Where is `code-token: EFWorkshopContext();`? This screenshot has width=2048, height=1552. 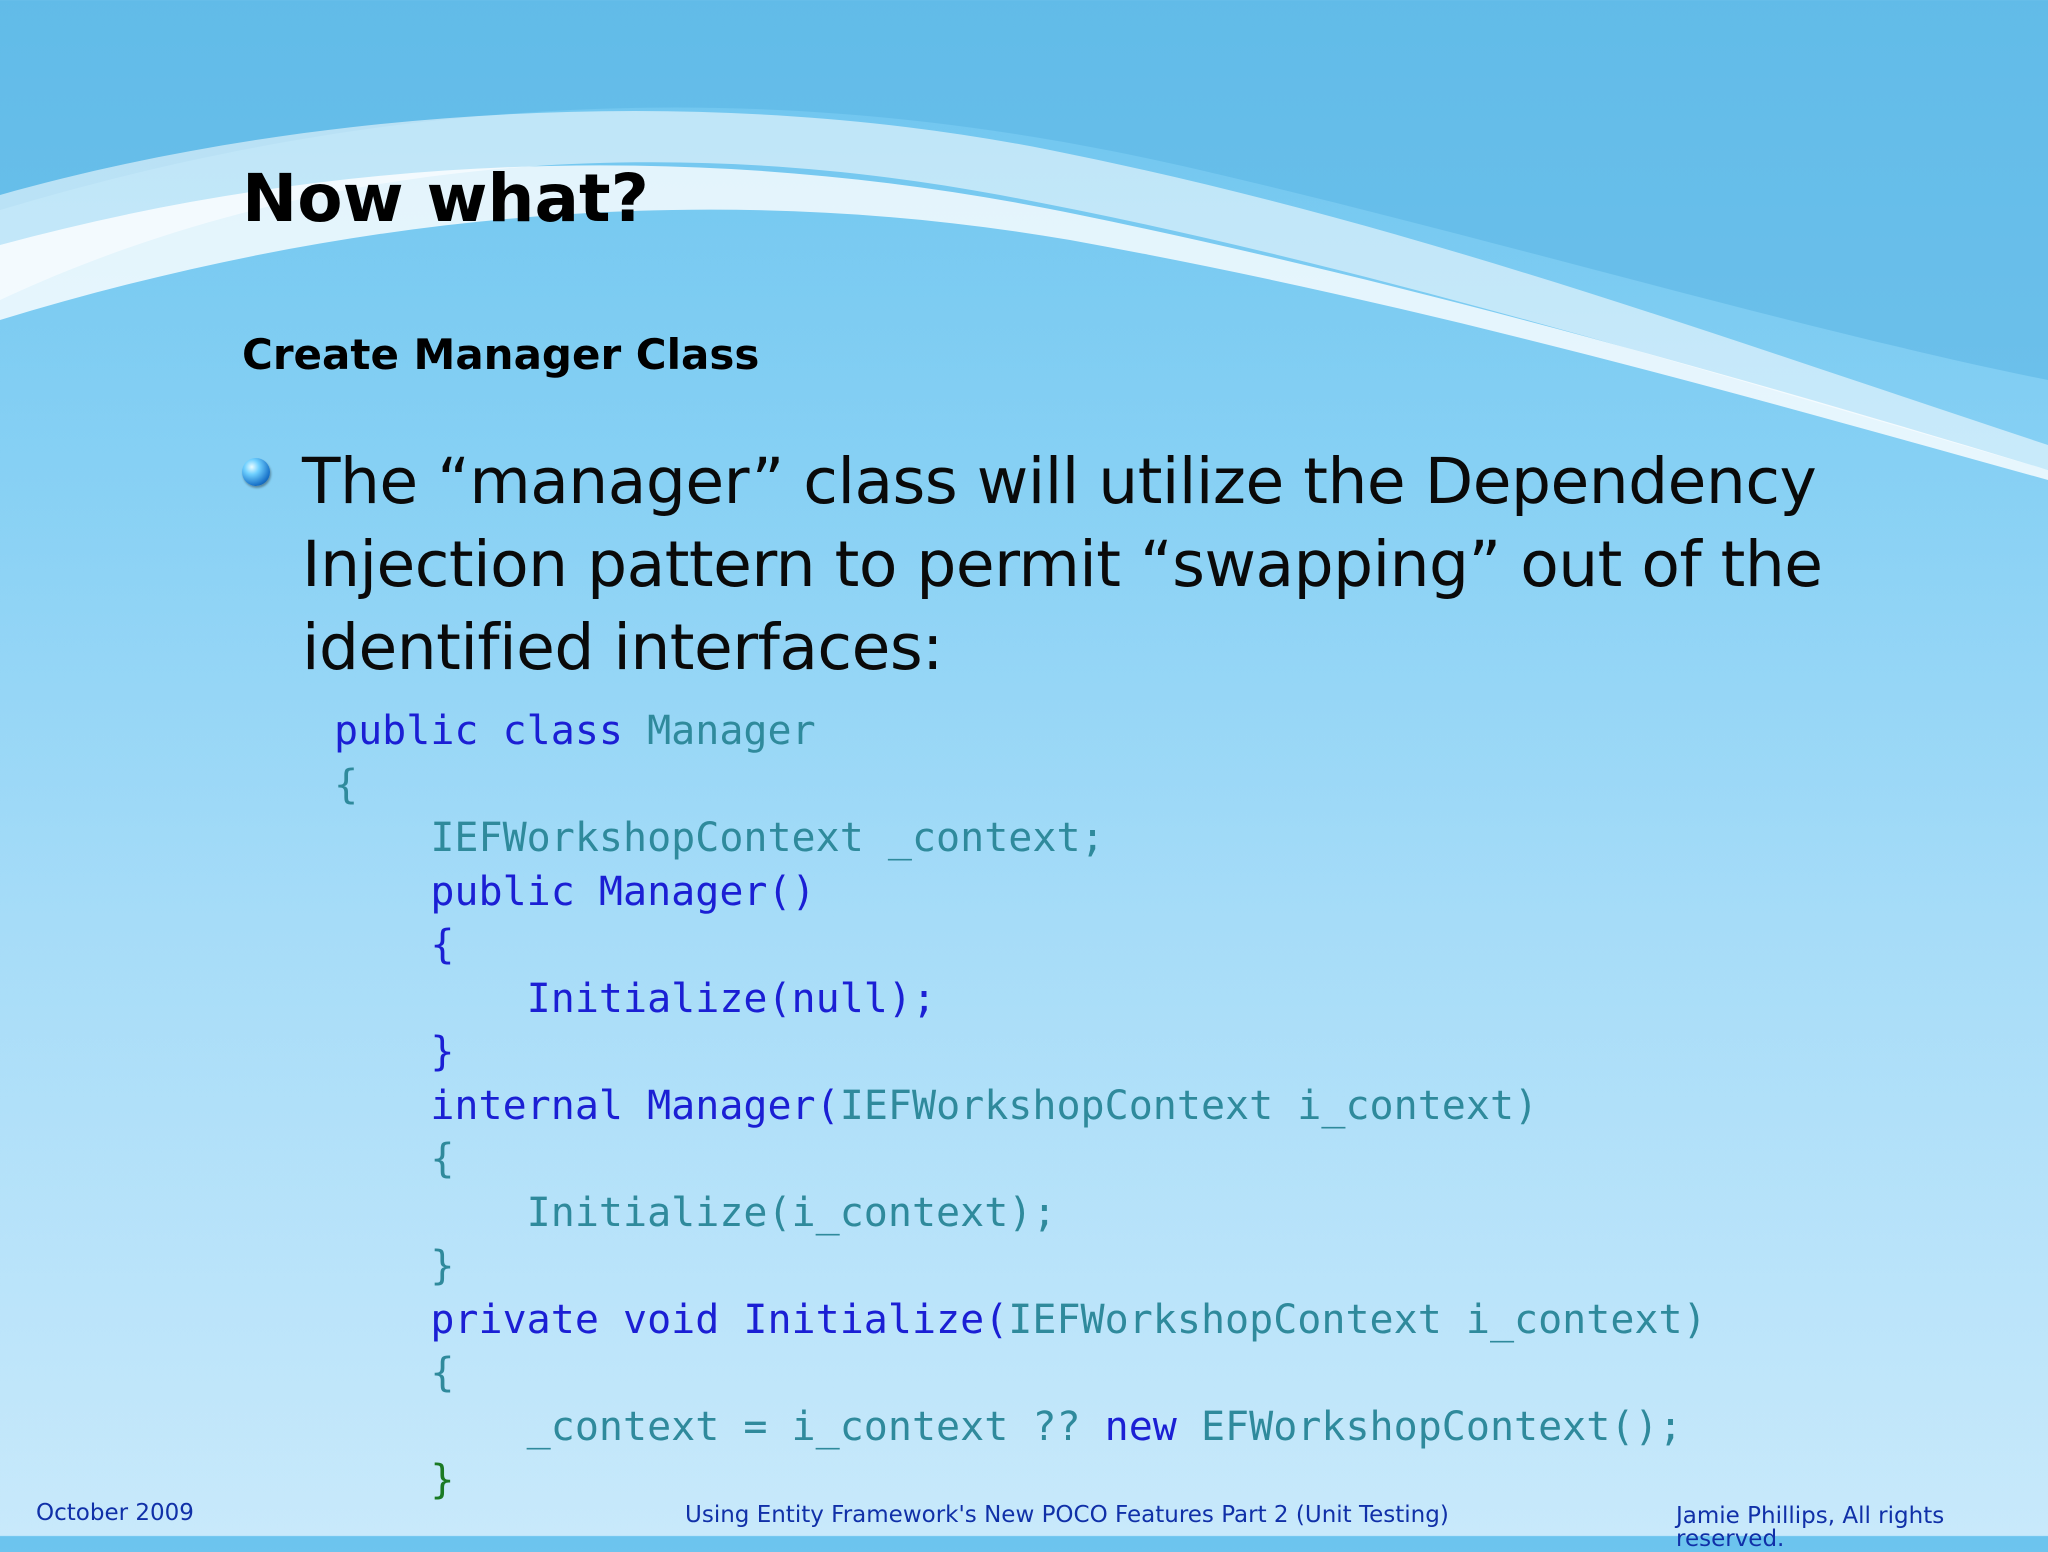 code-token: EFWorkshopContext(); is located at coordinates (1441, 1426).